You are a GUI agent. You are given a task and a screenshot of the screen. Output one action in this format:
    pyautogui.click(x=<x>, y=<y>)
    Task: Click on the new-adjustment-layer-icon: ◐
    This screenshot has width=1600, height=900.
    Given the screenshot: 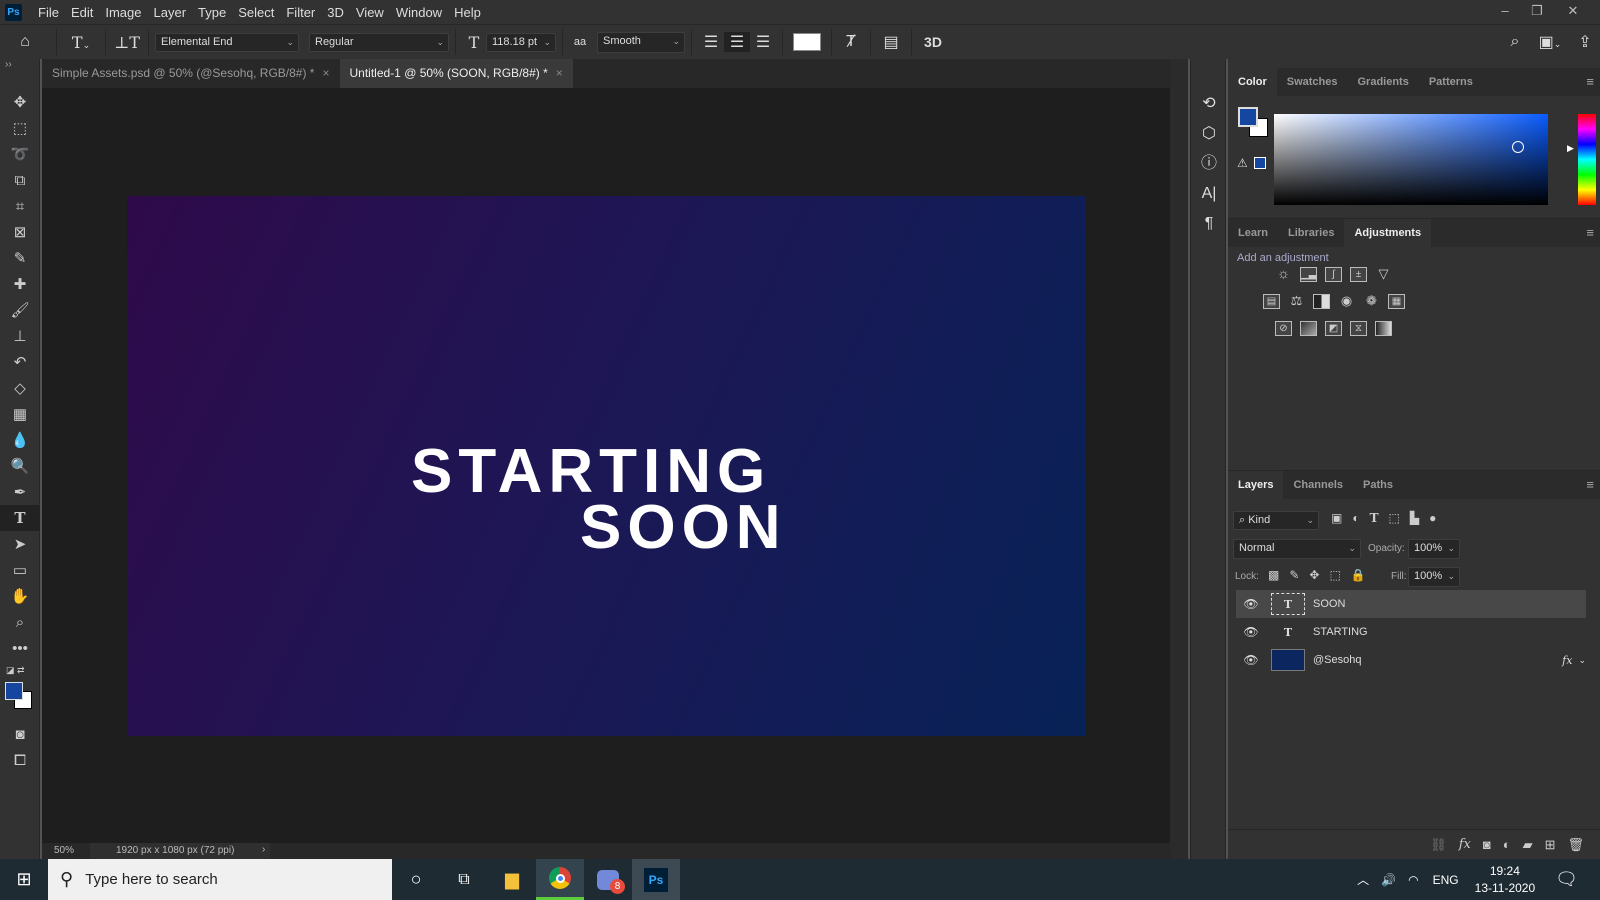 What is the action you would take?
    pyautogui.click(x=1507, y=844)
    